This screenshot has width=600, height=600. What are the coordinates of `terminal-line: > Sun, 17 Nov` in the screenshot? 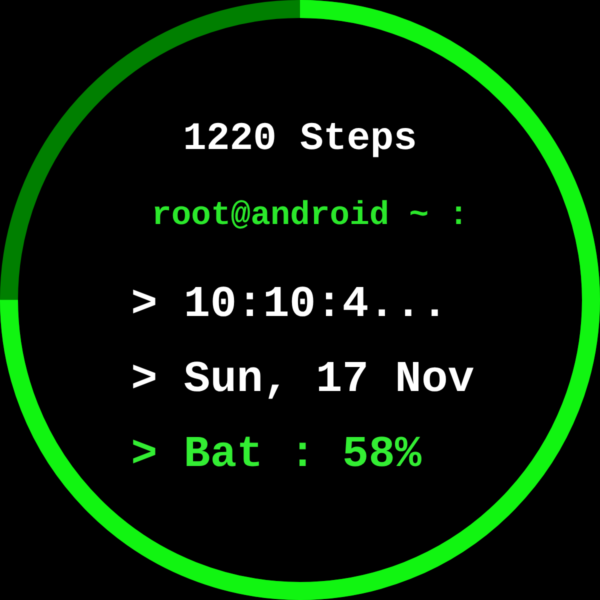 It's located at (302, 380).